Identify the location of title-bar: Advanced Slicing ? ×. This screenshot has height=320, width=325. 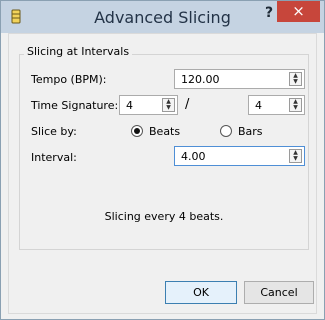
(162, 17).